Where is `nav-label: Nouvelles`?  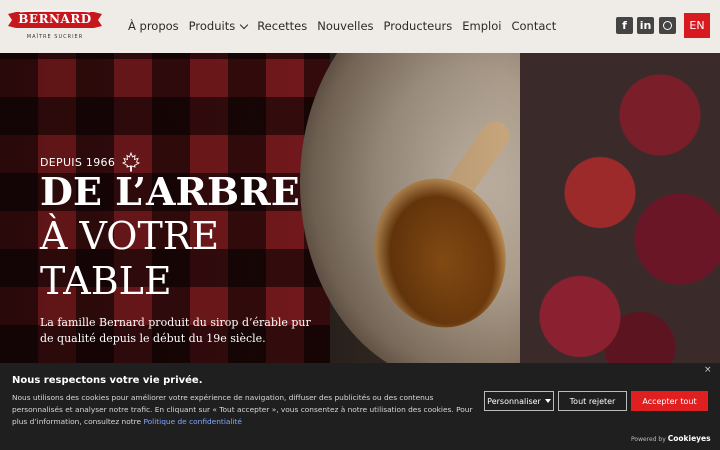
nav-label: Nouvelles is located at coordinates (345, 26).